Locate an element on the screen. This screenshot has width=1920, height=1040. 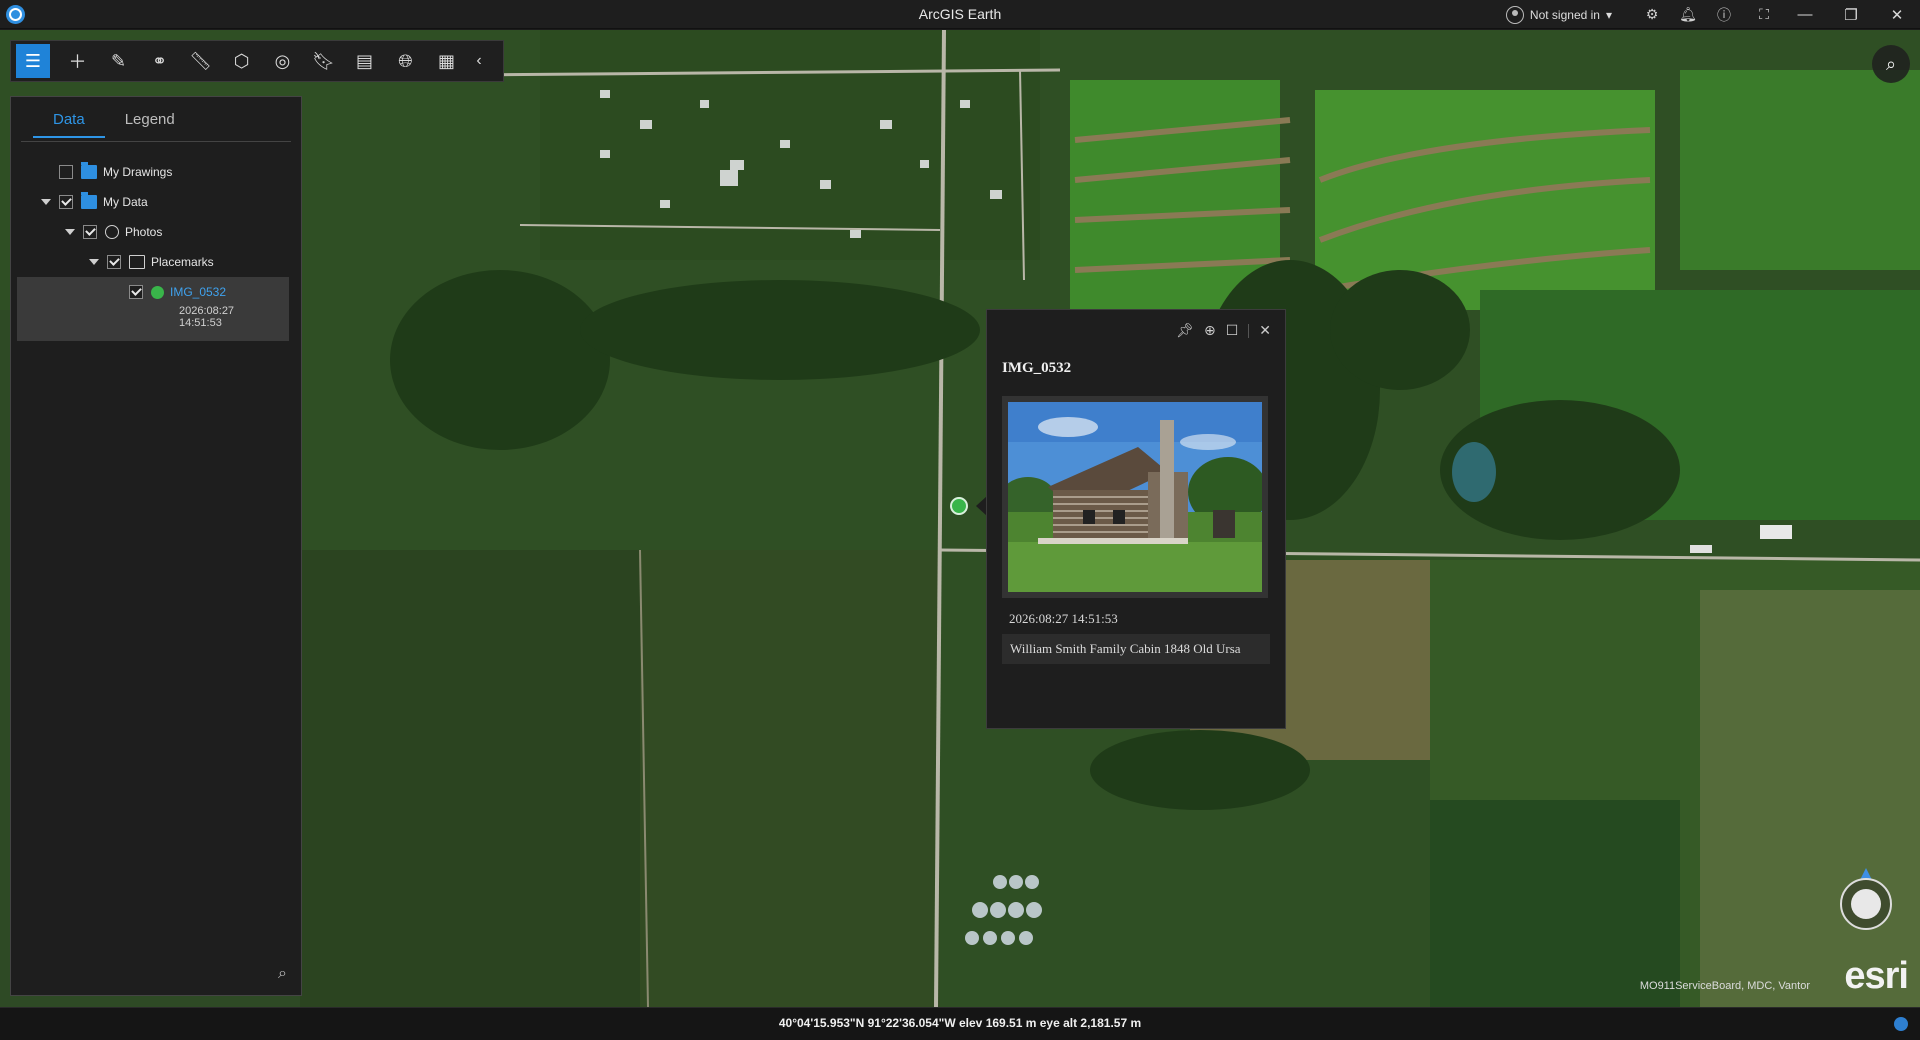
layers-list-icon: ☰ is located at coordinates (33, 61).